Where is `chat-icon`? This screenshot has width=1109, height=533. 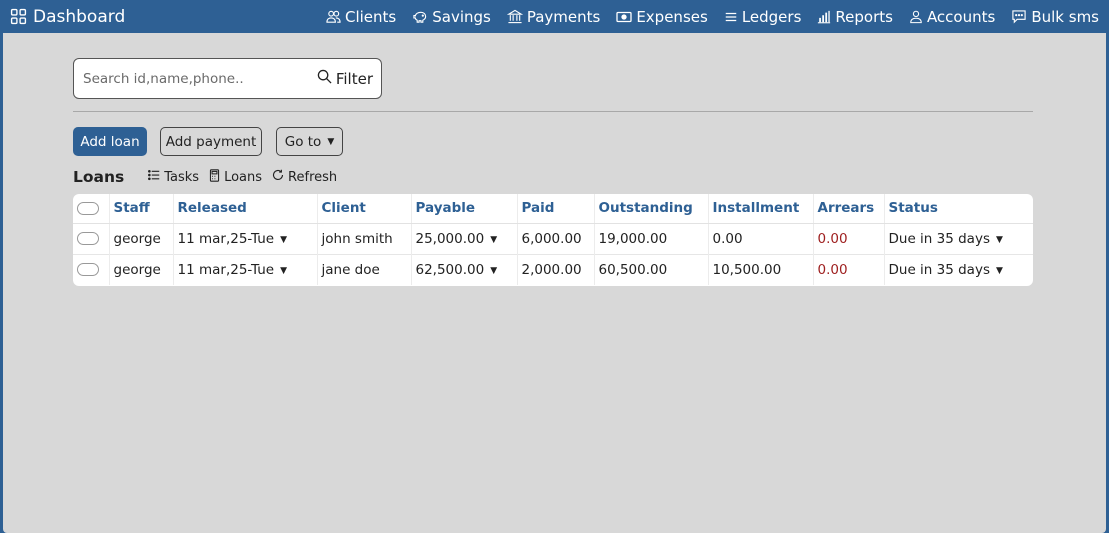
chat-icon is located at coordinates (1019, 16).